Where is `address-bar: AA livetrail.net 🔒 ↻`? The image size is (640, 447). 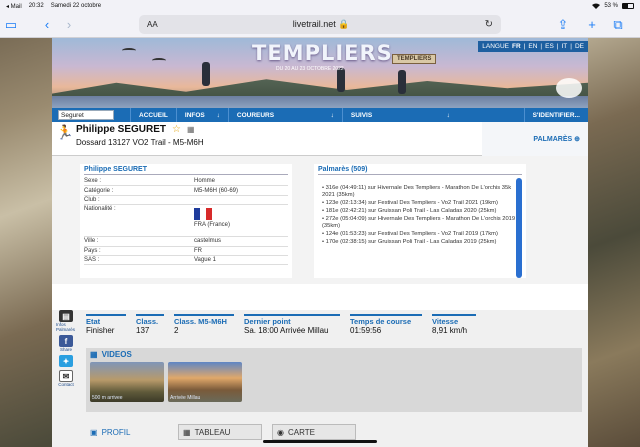 address-bar: AA livetrail.net 🔒 ↻ is located at coordinates (320, 24).